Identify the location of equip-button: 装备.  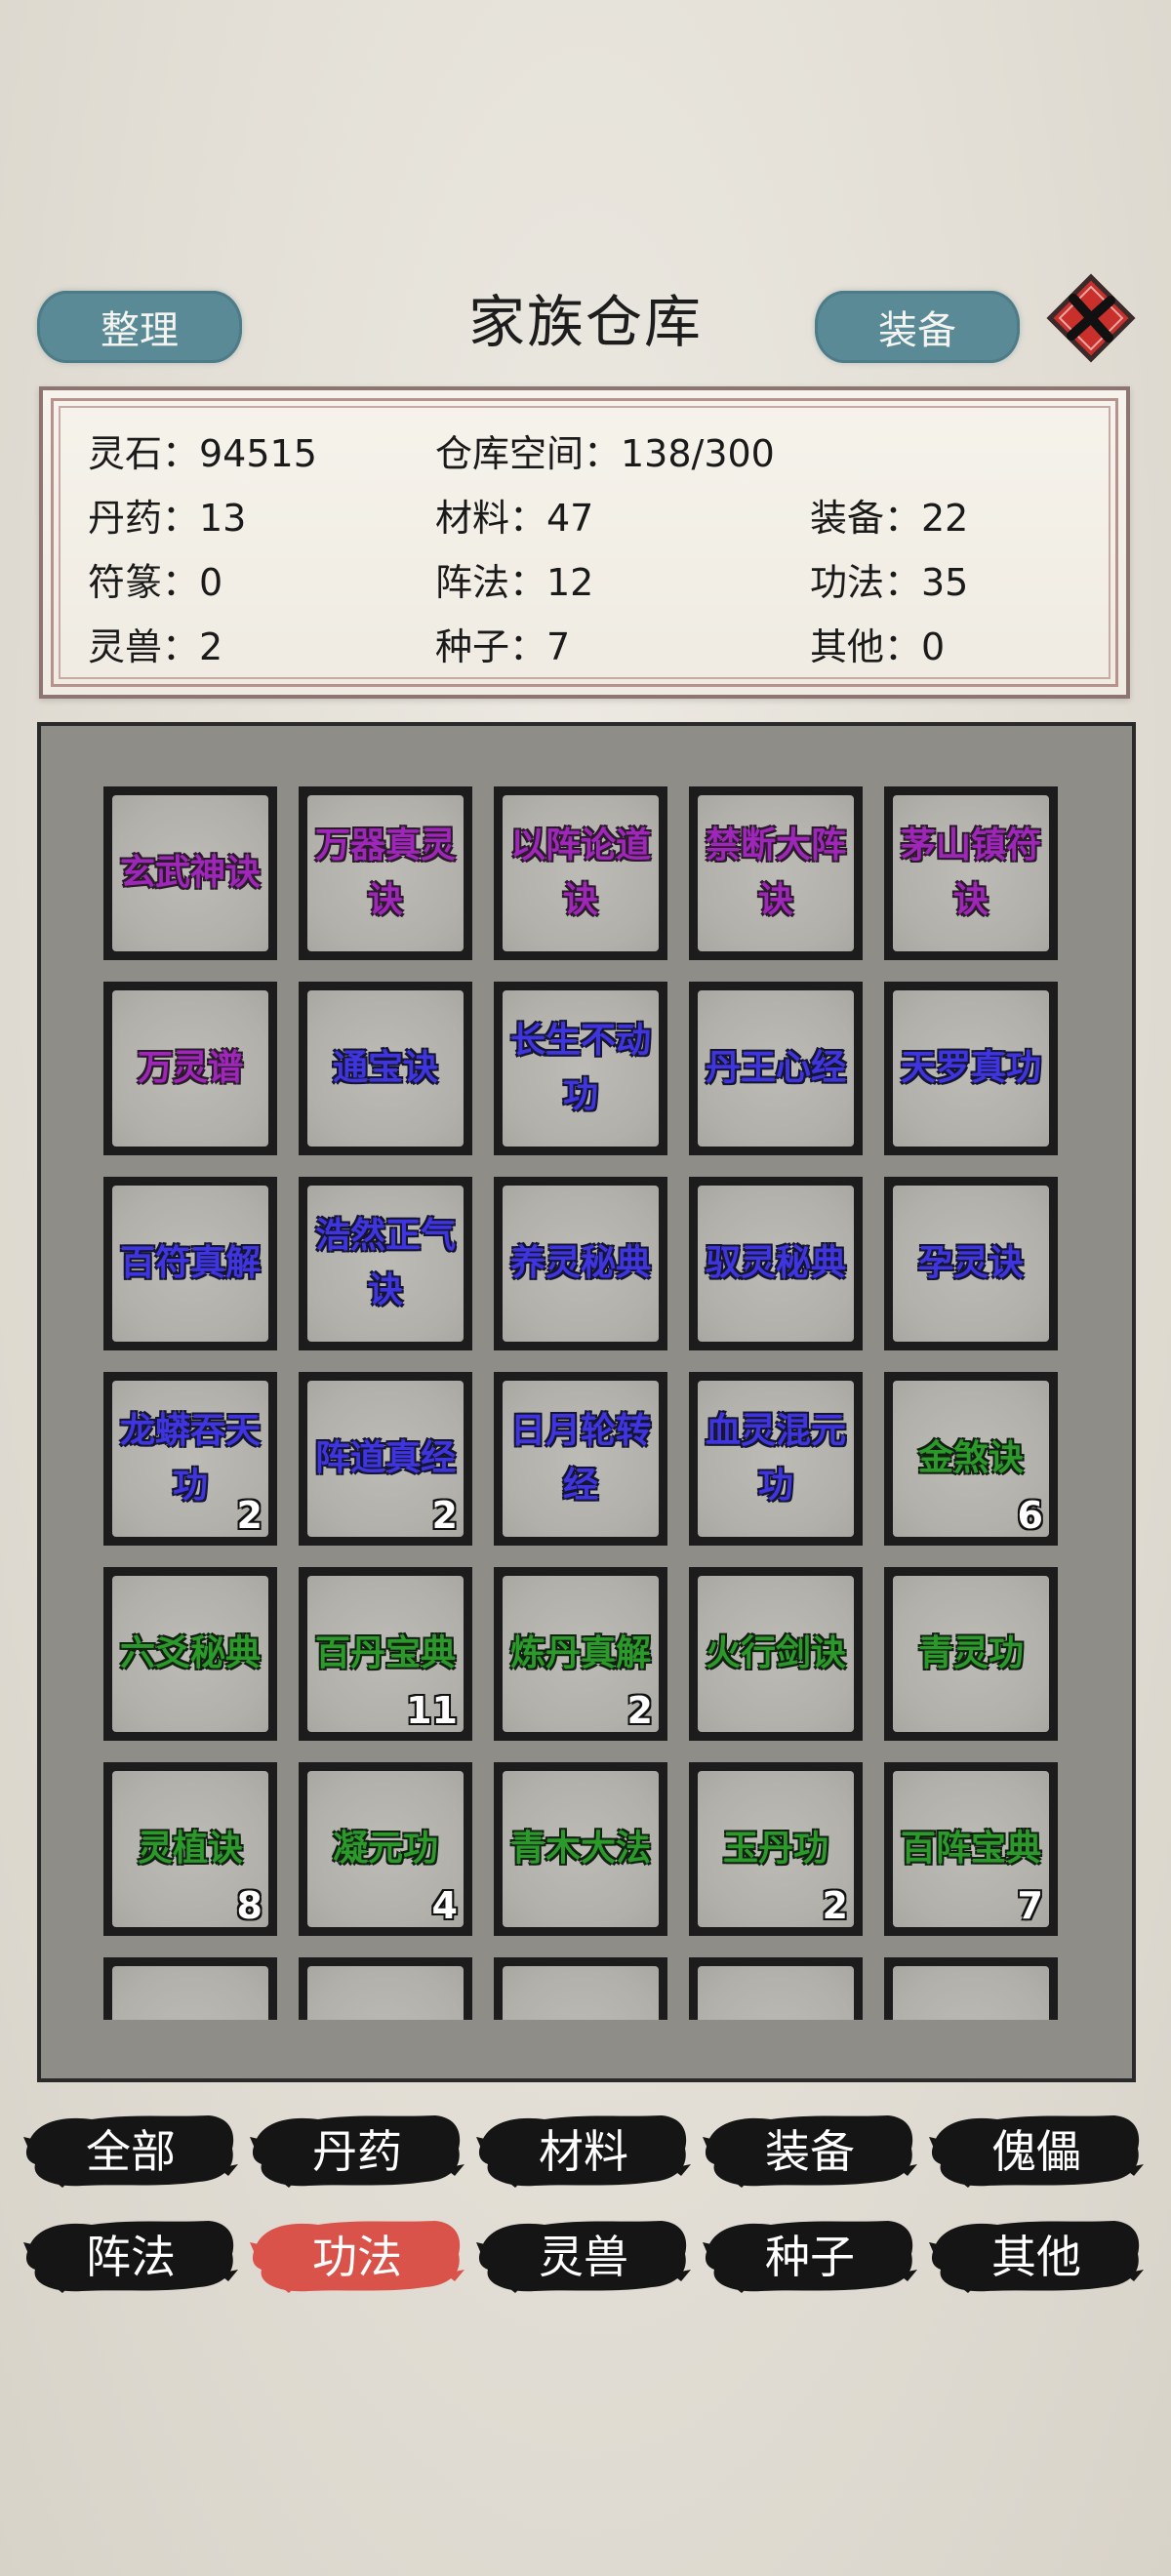
(917, 327).